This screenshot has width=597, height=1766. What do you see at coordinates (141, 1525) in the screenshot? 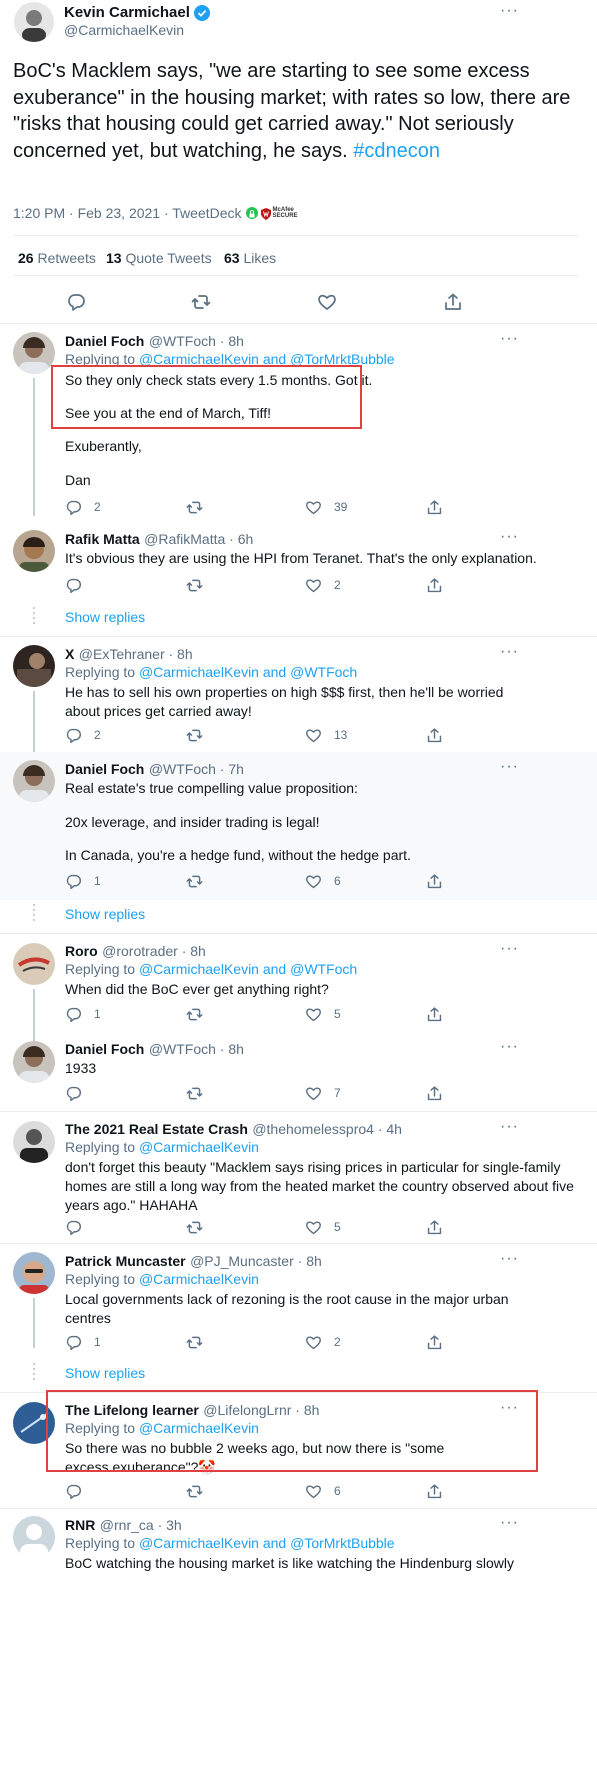
I see `reply-author-handle: @rnr_ca · 3h` at bounding box center [141, 1525].